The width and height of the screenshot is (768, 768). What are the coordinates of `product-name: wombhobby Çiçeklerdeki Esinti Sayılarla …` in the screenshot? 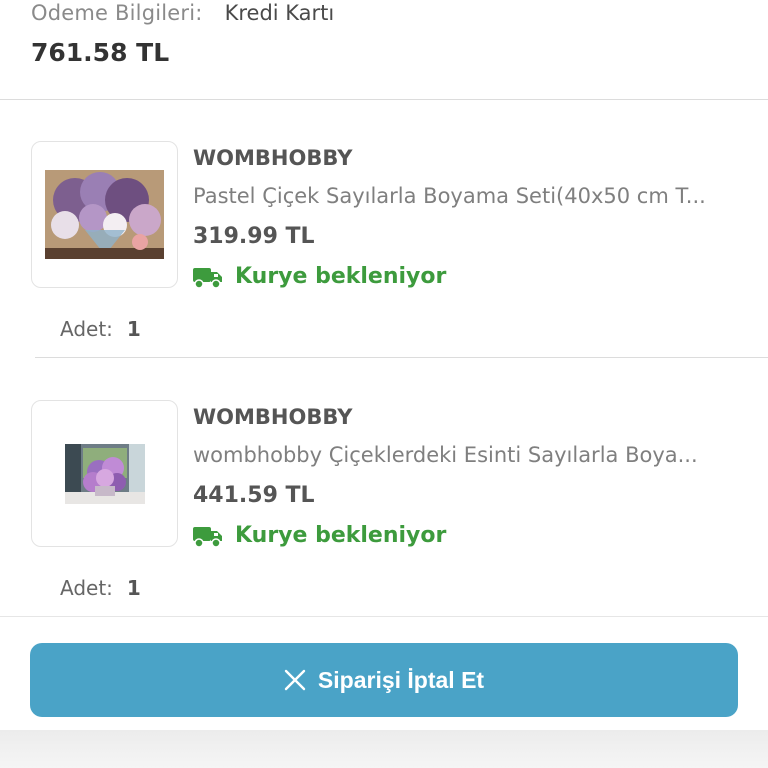 It's located at (473, 455).